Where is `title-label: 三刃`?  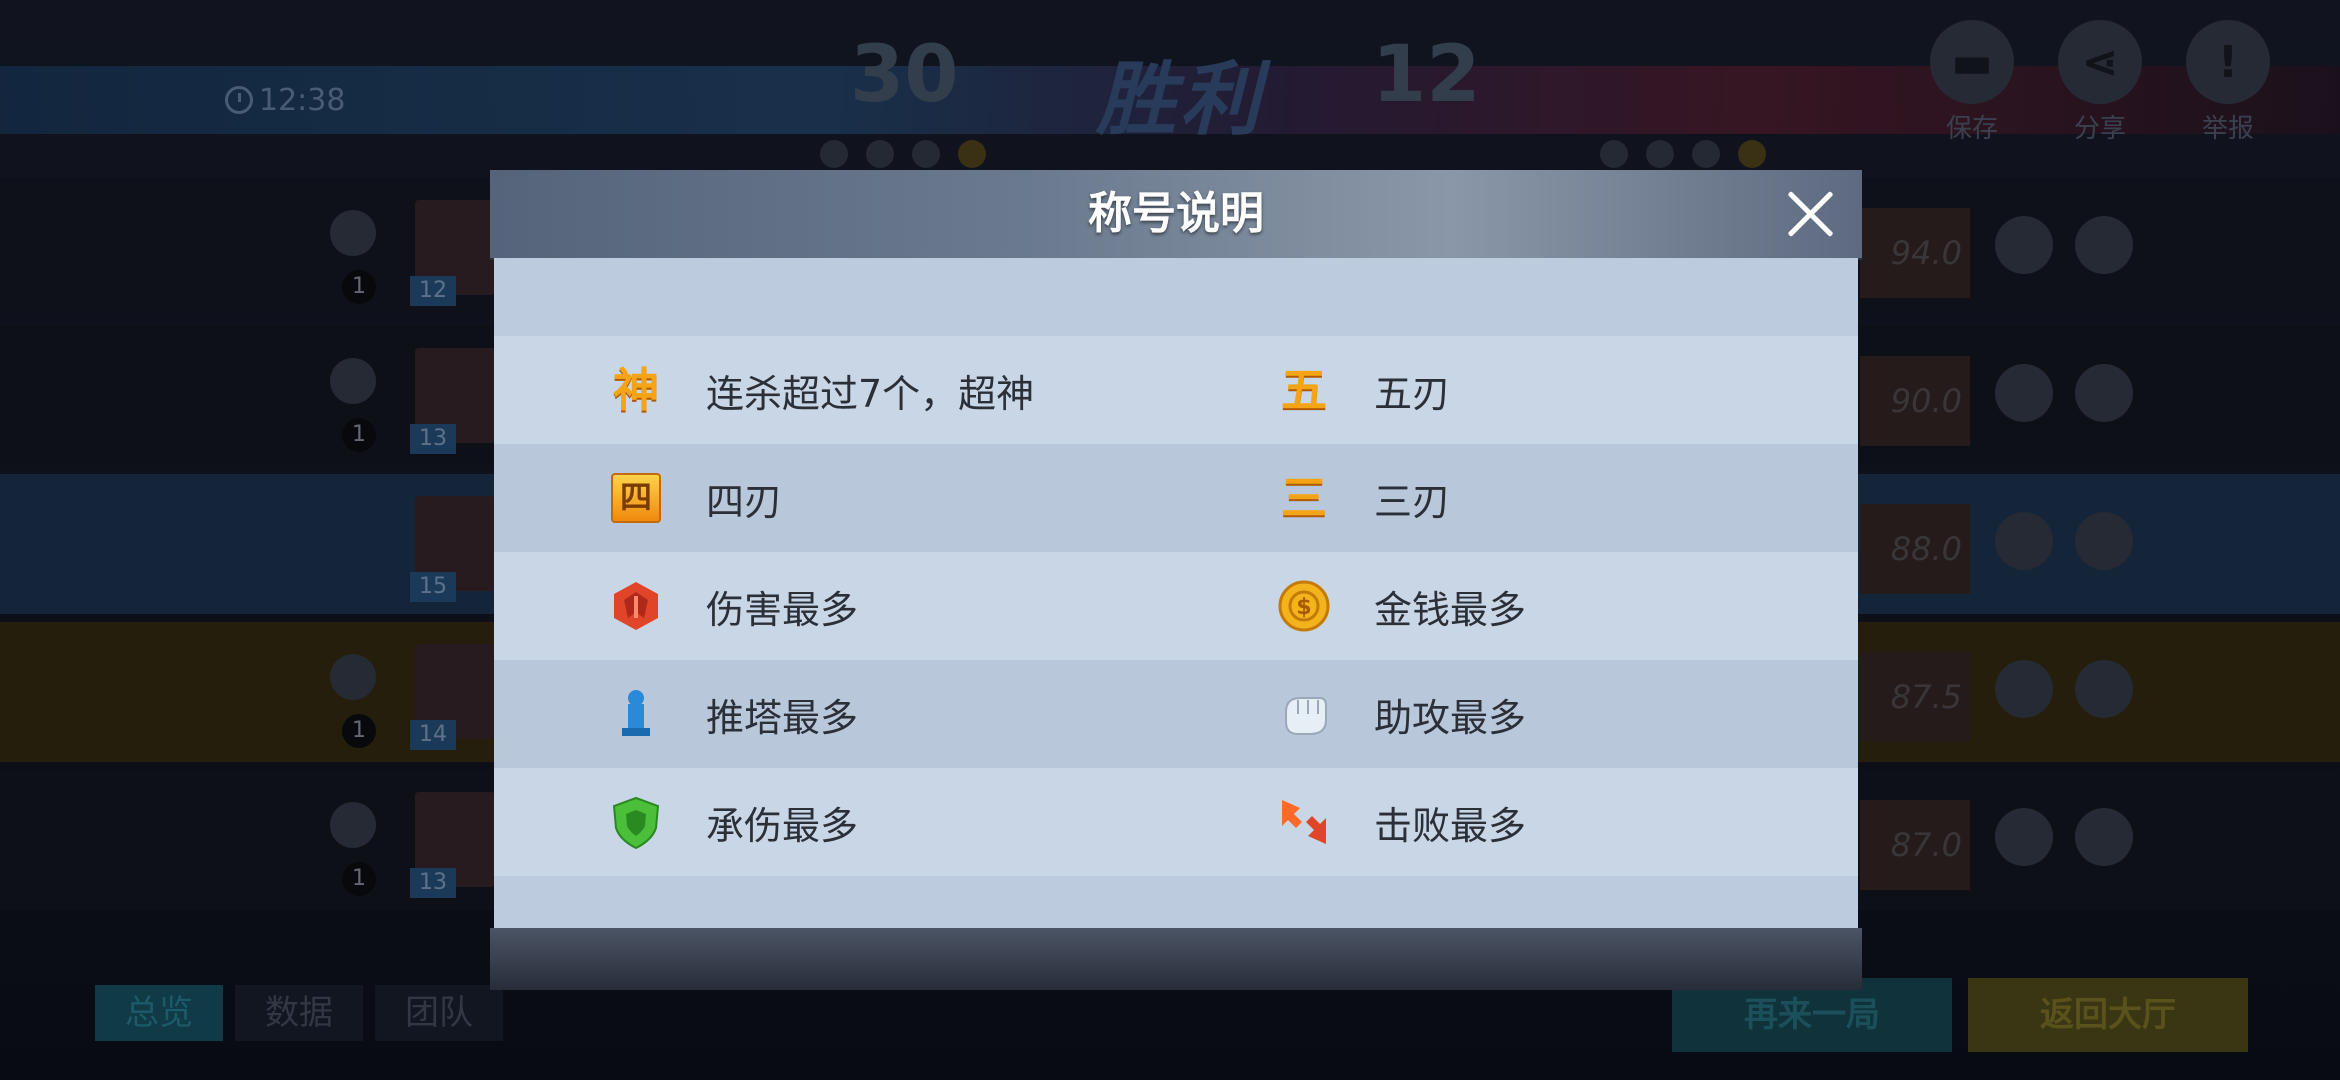 title-label: 三刃 is located at coordinates (1412, 501).